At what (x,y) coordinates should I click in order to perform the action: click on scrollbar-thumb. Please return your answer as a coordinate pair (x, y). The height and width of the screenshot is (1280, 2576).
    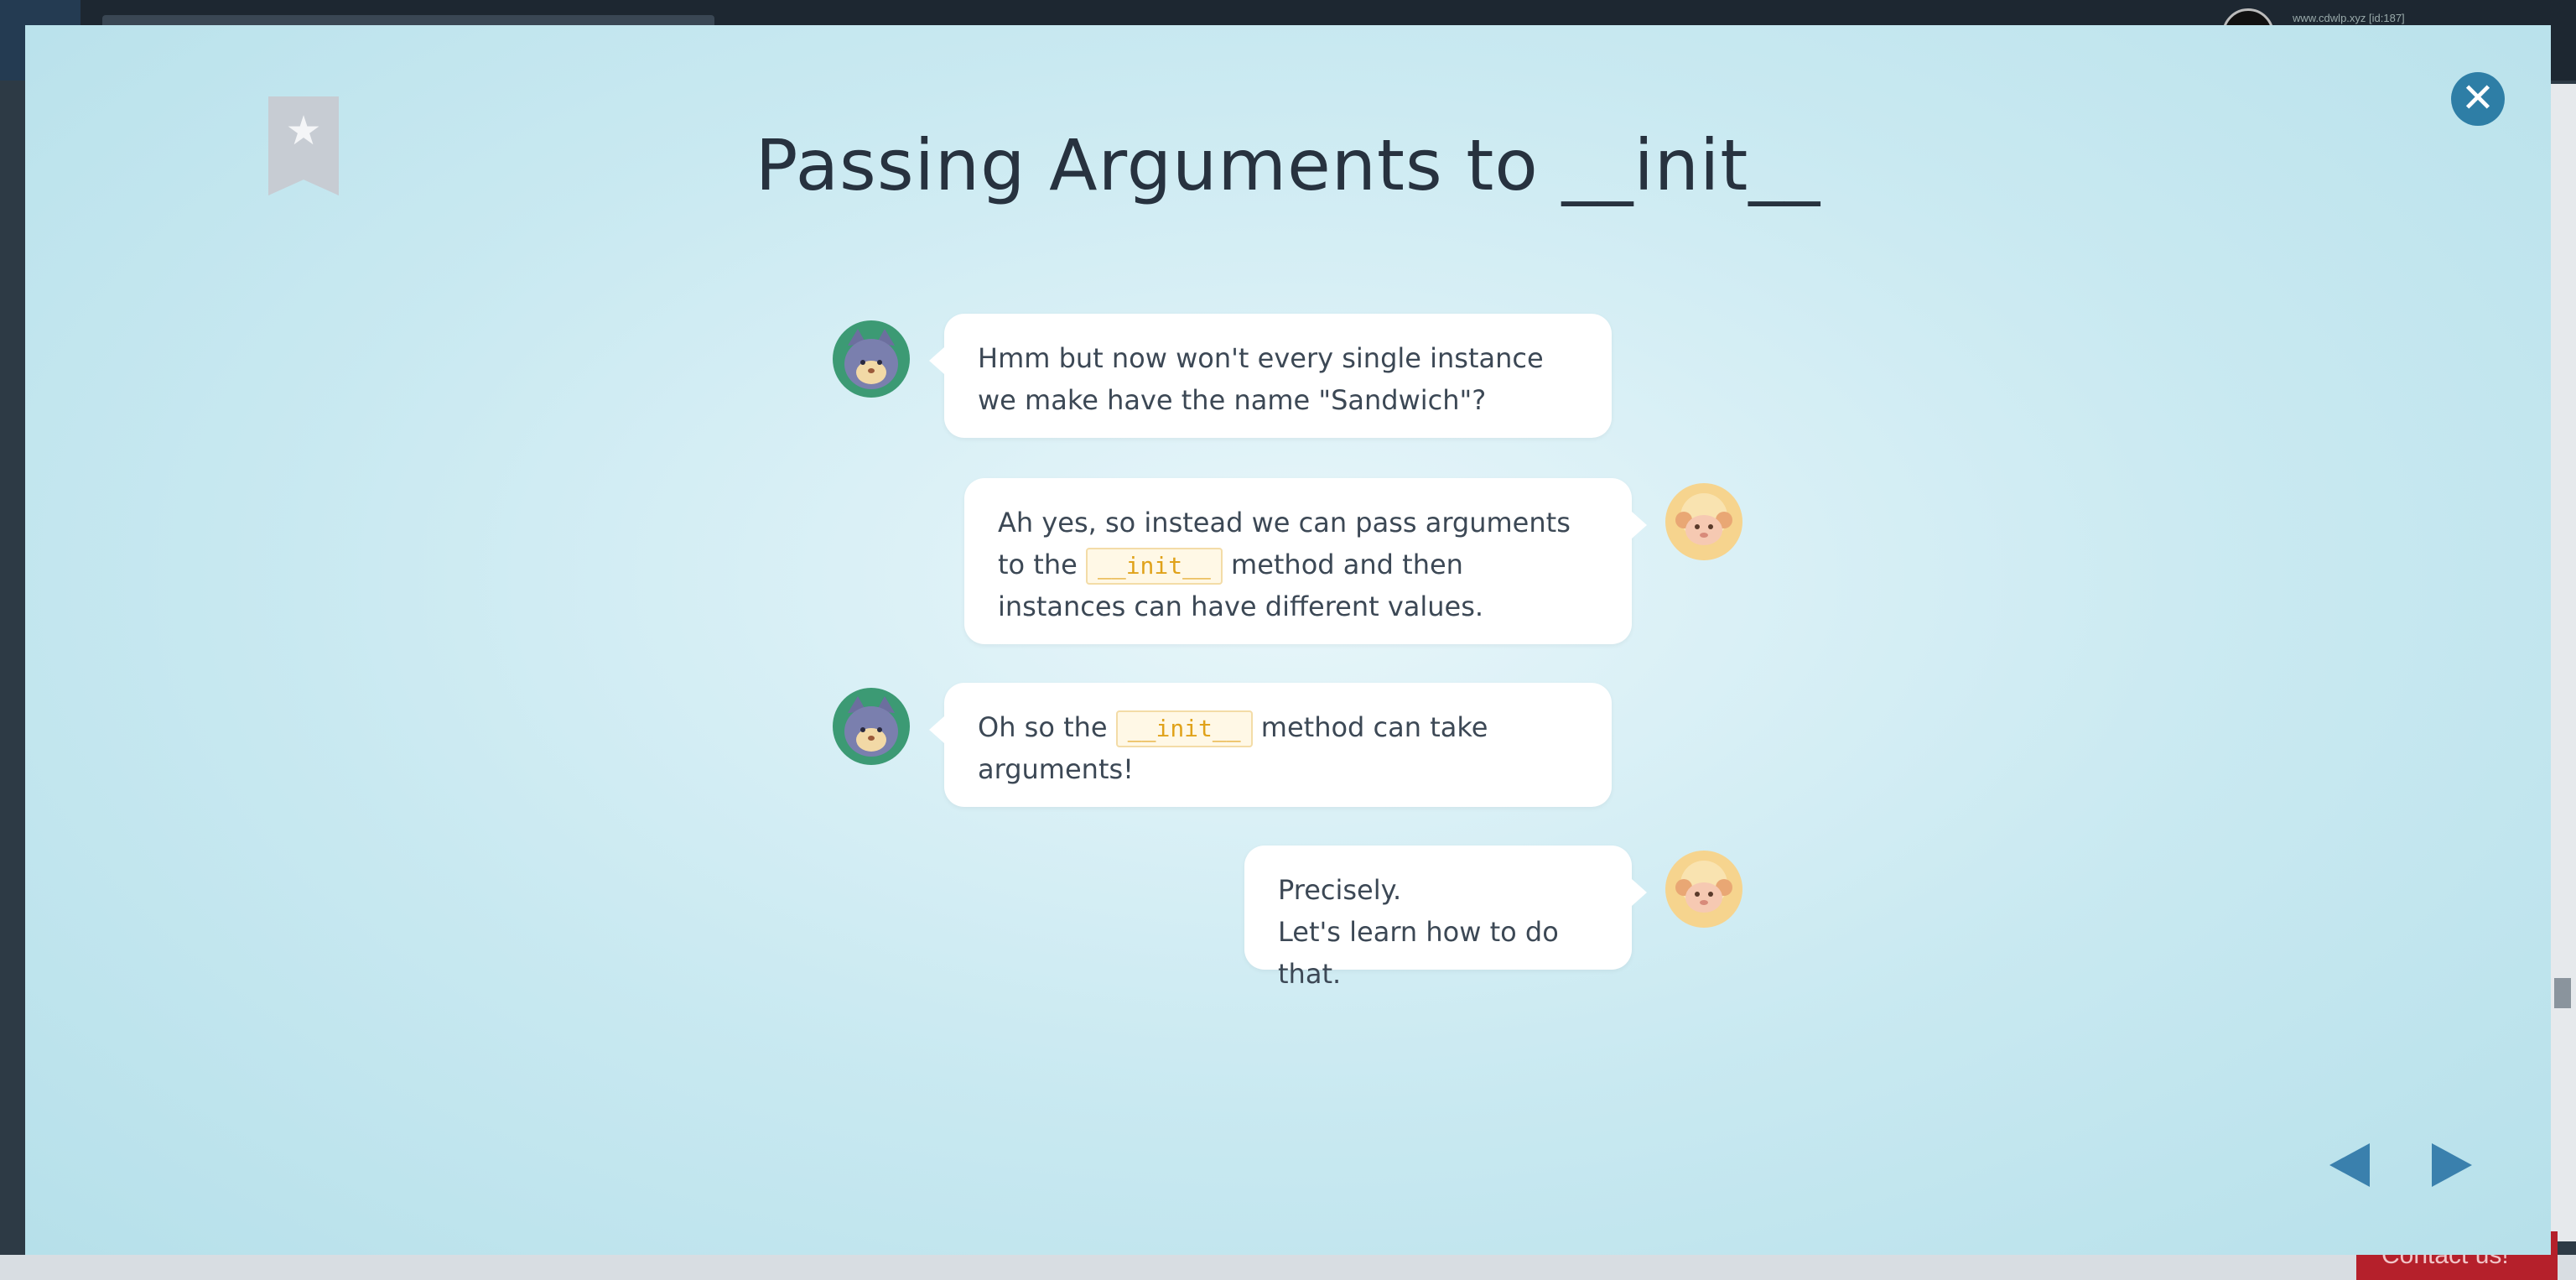
    Looking at the image, I should click on (2562, 993).